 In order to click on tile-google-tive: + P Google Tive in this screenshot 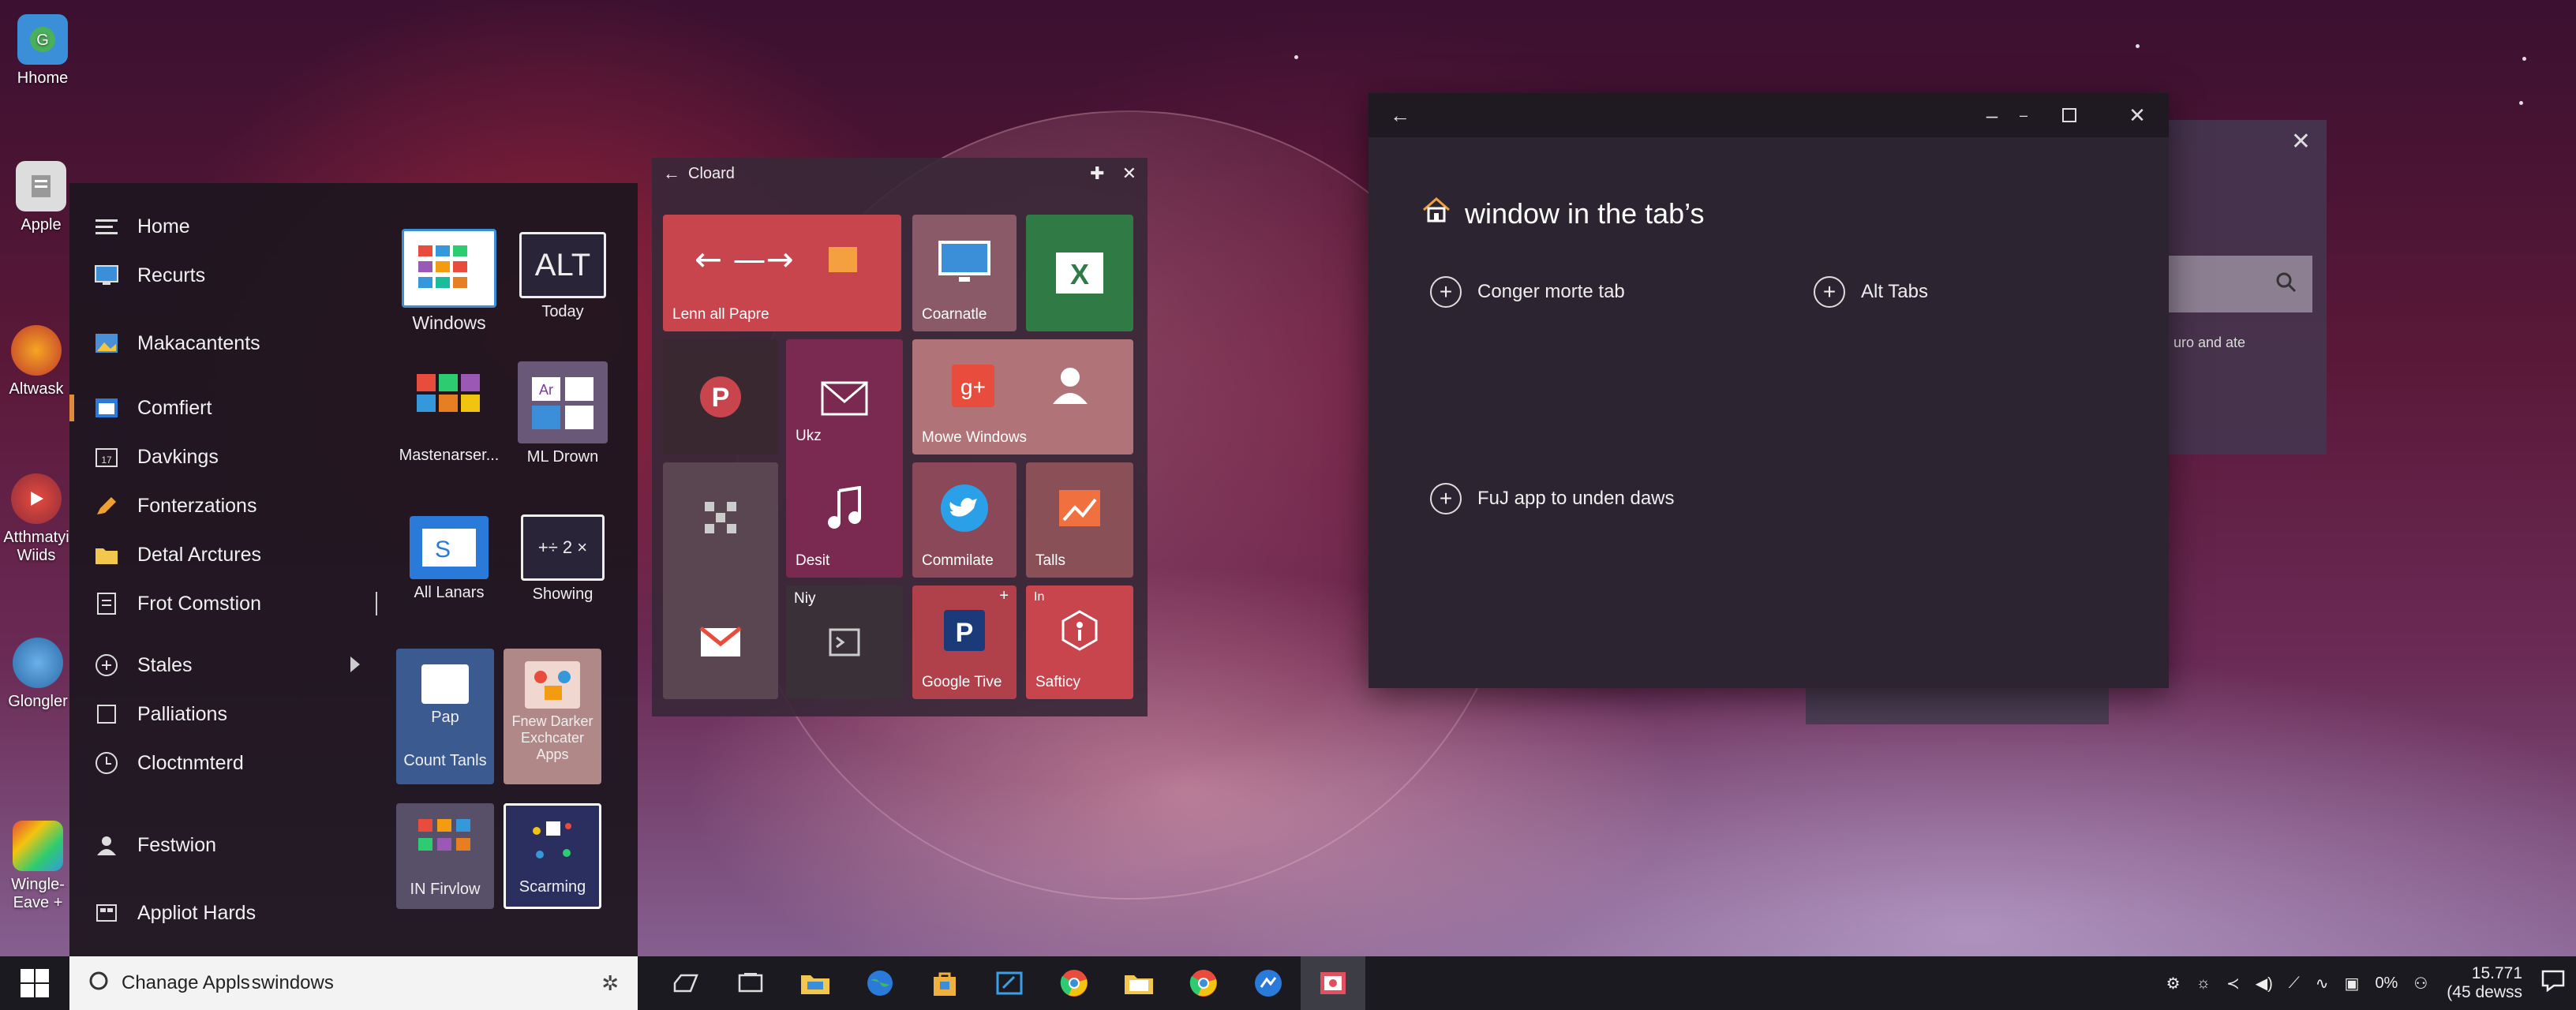, I will do `click(964, 642)`.